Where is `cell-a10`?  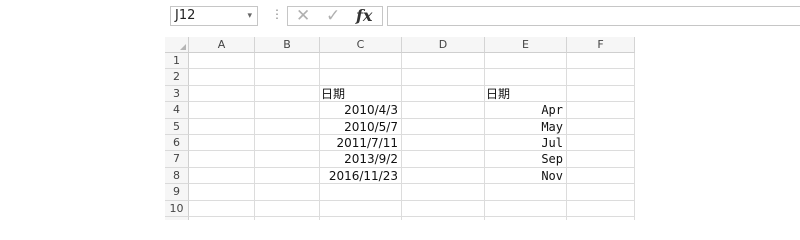
cell-a10 is located at coordinates (222, 208).